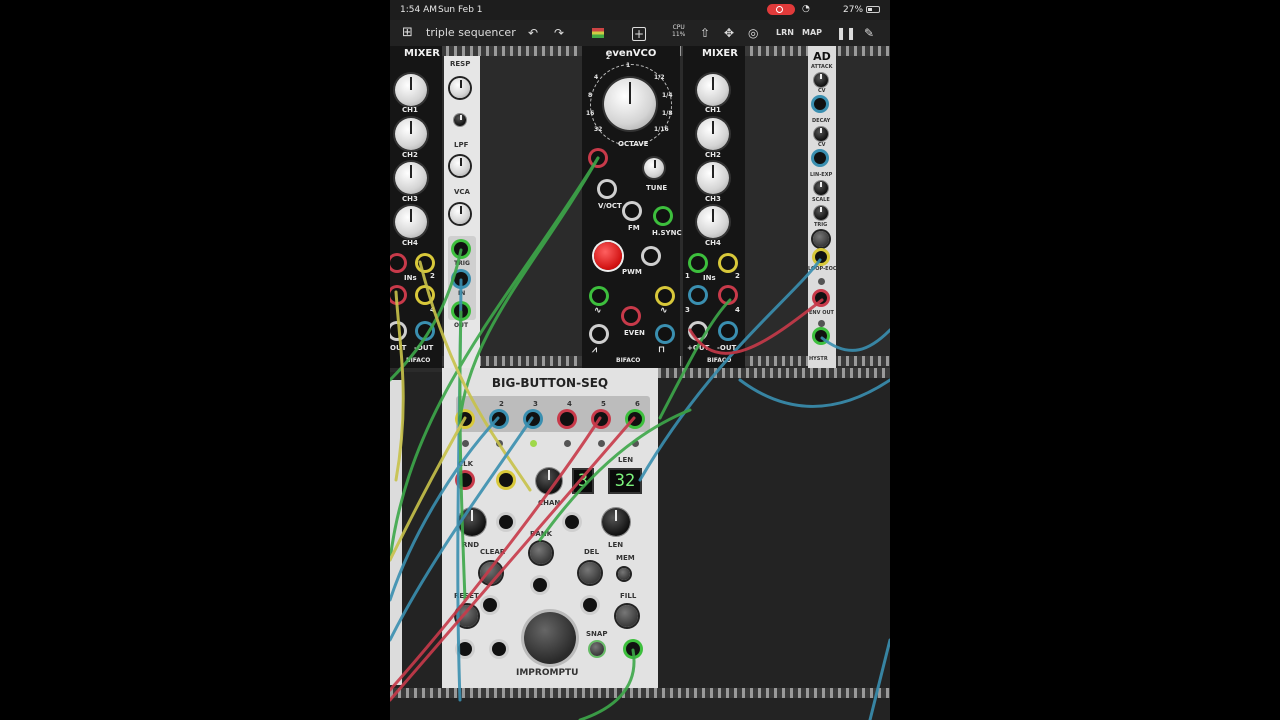 The height and width of the screenshot is (720, 1280). Describe the element at coordinates (590, 605) in the screenshot. I see `del-cv-jack` at that location.